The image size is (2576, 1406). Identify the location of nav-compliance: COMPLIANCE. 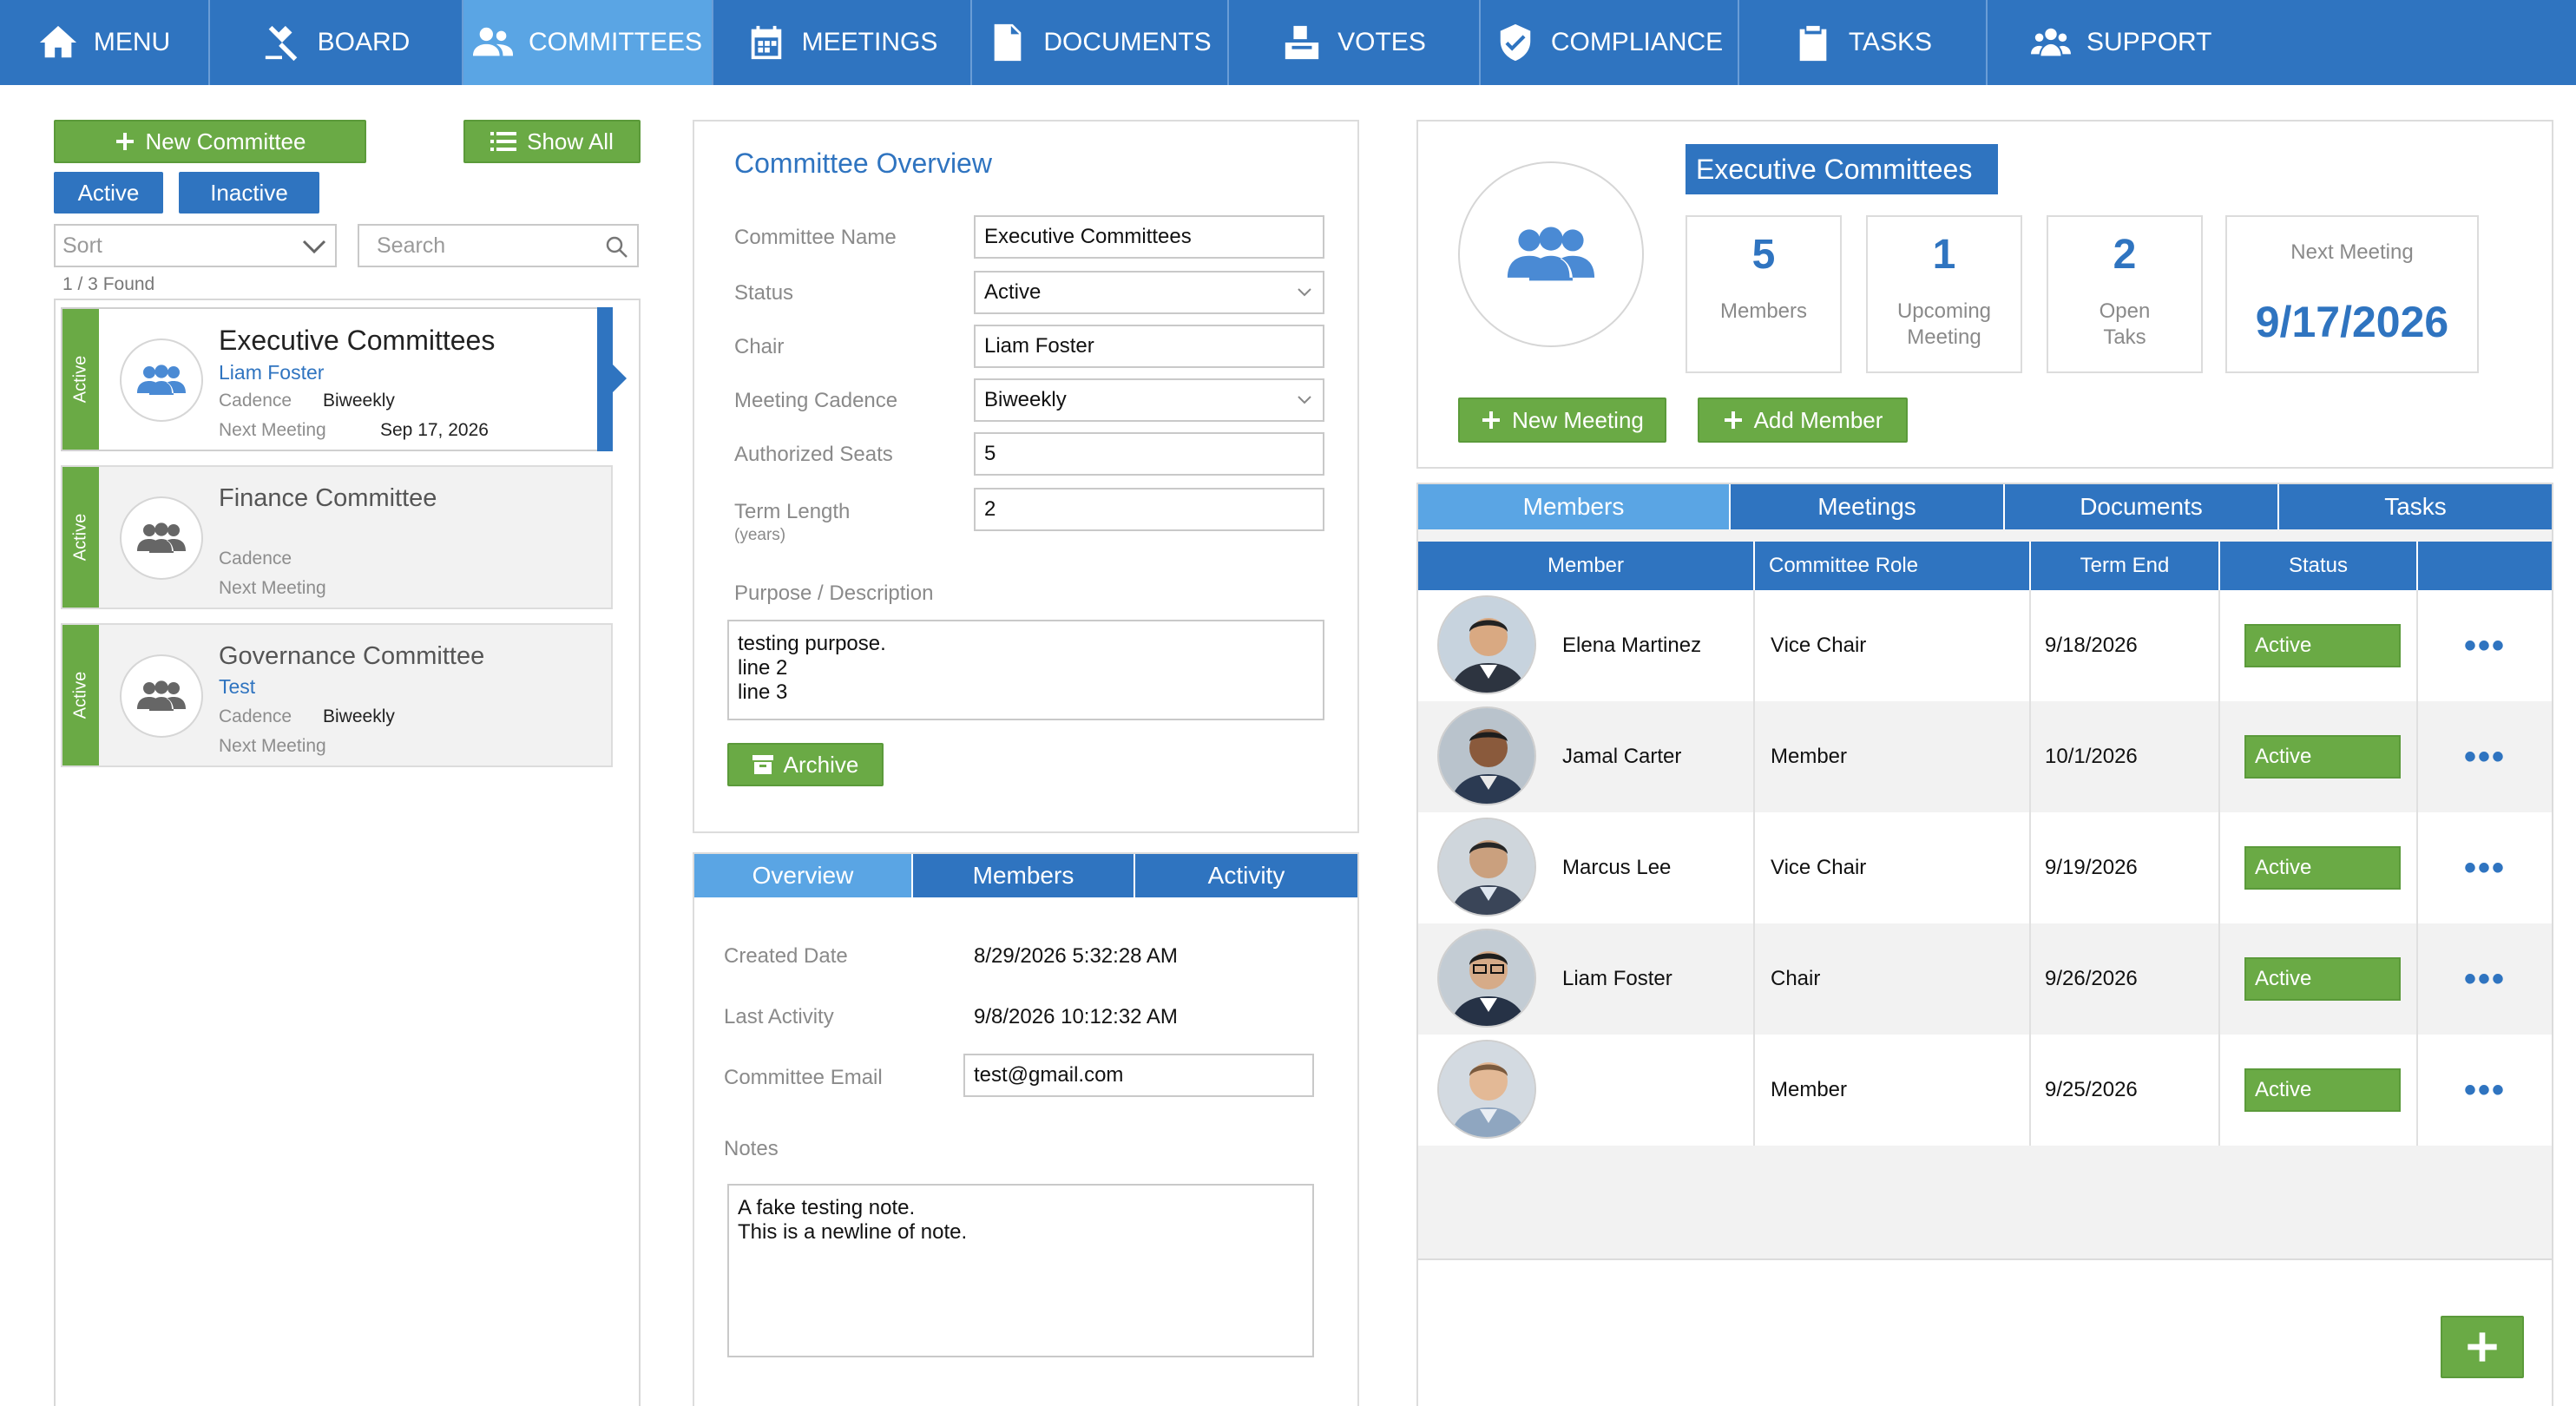
(1610, 42).